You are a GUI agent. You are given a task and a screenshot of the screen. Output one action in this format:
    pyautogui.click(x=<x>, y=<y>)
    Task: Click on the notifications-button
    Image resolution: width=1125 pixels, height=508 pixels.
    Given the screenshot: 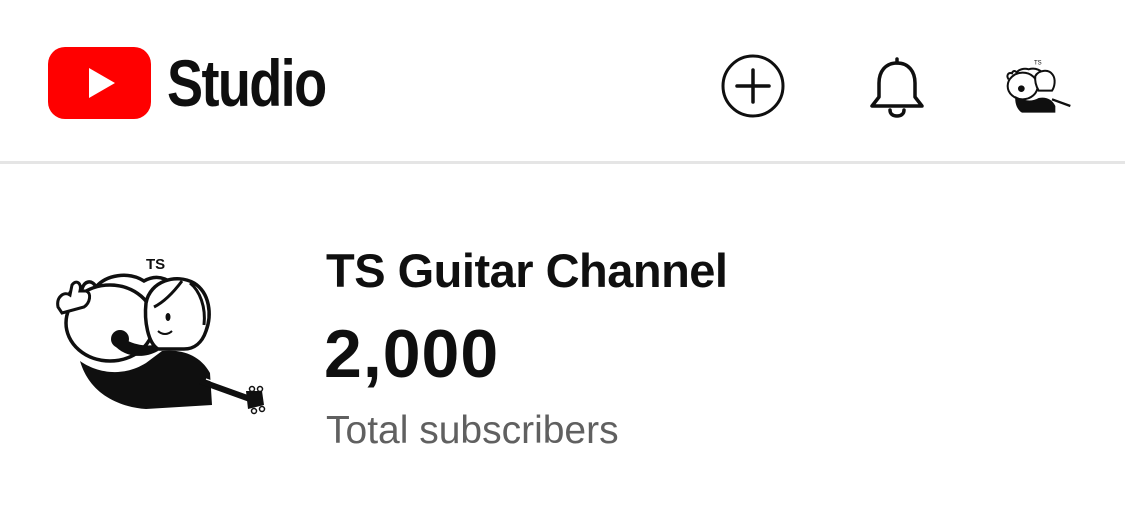 What is the action you would take?
    pyautogui.click(x=897, y=86)
    